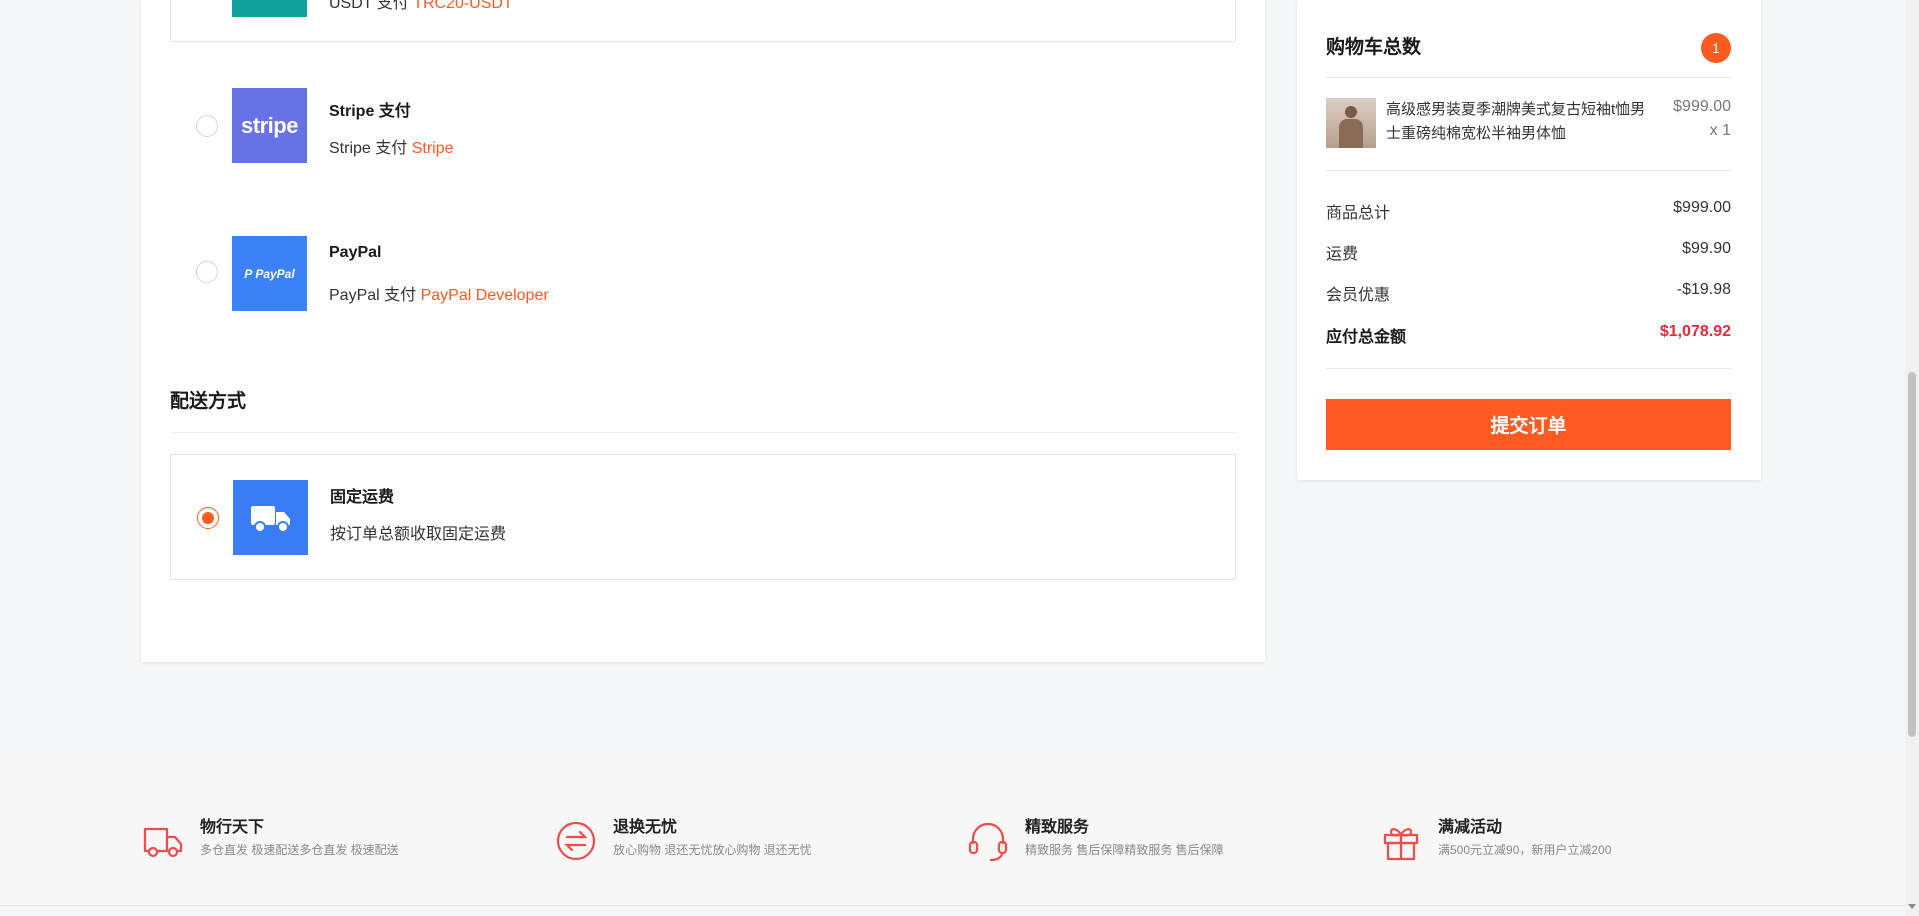 This screenshot has height=916, width=1919. What do you see at coordinates (1351, 123) in the screenshot?
I see `product-thumbnail` at bounding box center [1351, 123].